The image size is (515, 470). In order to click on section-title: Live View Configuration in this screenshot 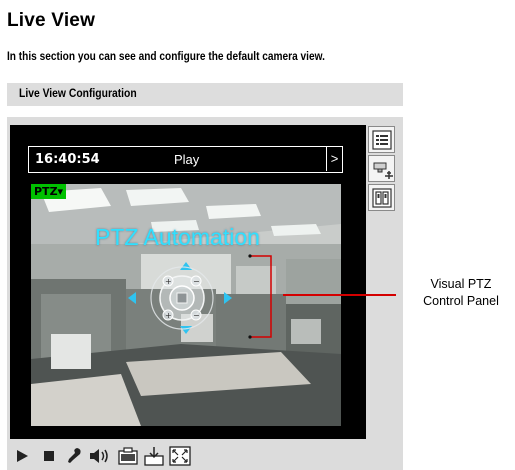, I will do `click(78, 94)`.